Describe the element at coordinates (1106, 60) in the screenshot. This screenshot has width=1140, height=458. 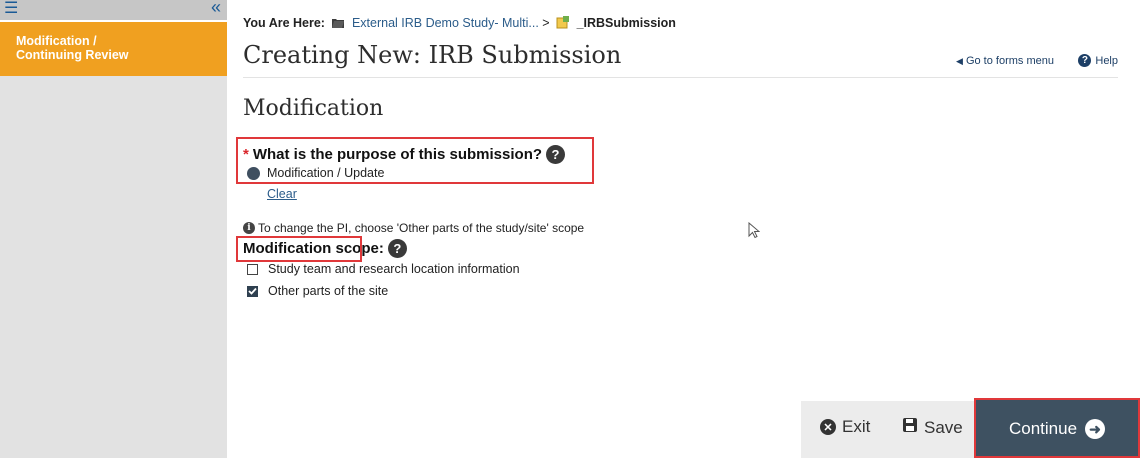
I see `help-label: Help` at that location.